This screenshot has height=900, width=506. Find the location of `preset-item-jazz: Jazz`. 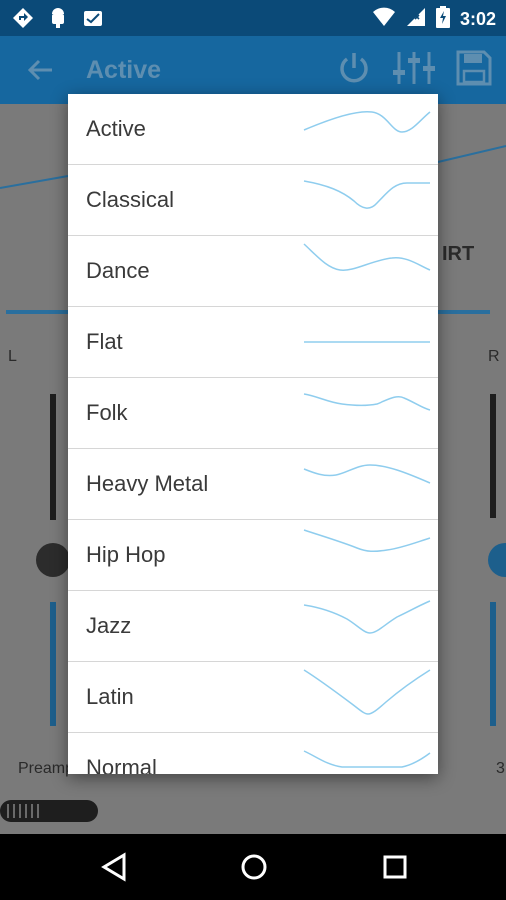

preset-item-jazz: Jazz is located at coordinates (253, 626).